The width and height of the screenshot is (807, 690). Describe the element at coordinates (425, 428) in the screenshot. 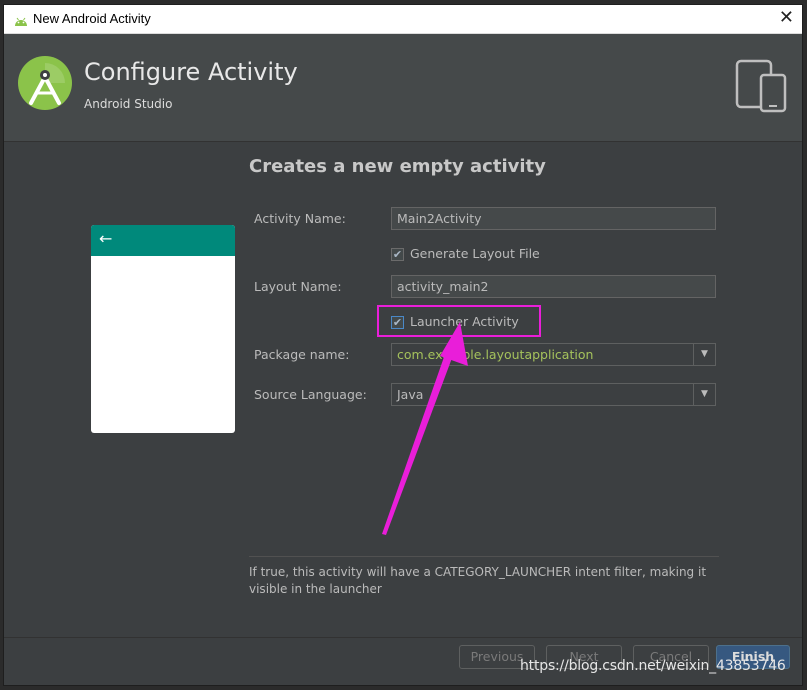

I see `annotation-arrow` at that location.